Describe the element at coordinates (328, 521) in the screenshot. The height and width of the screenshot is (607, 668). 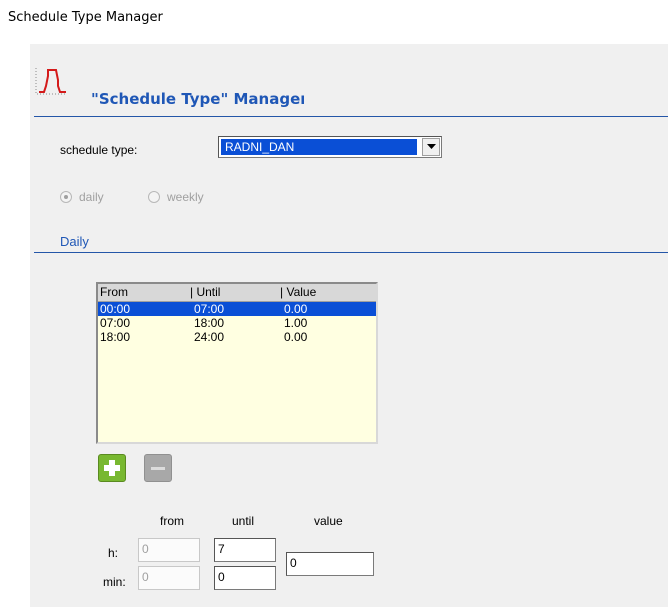
I see `value-column-label: value` at that location.